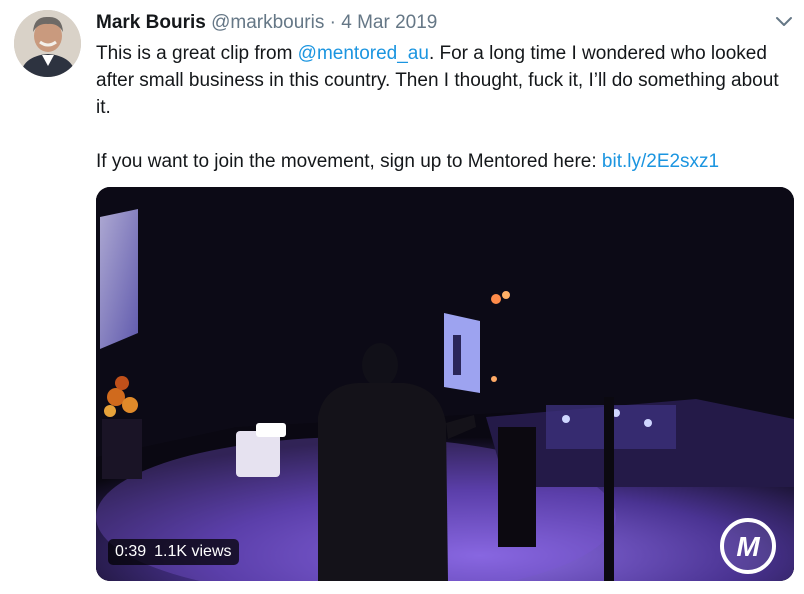 This screenshot has width=804, height=594. What do you see at coordinates (151, 22) in the screenshot?
I see `author-name: Mark Bouris` at bounding box center [151, 22].